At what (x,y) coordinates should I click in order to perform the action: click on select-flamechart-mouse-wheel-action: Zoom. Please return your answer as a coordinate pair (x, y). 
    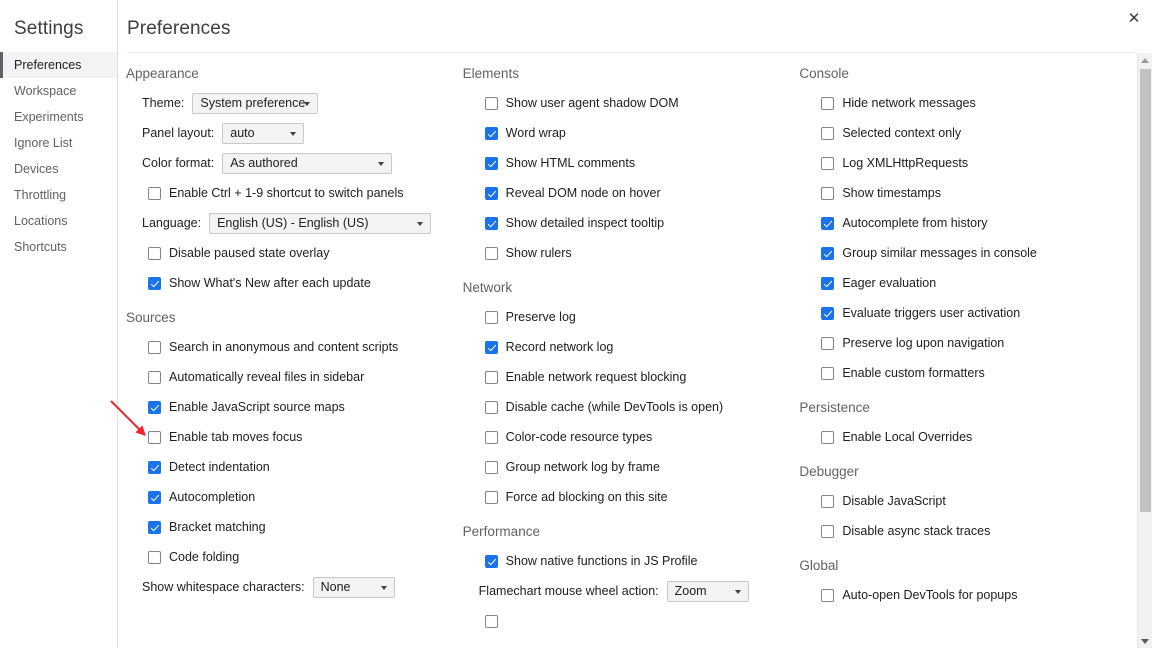
    Looking at the image, I should click on (707, 591).